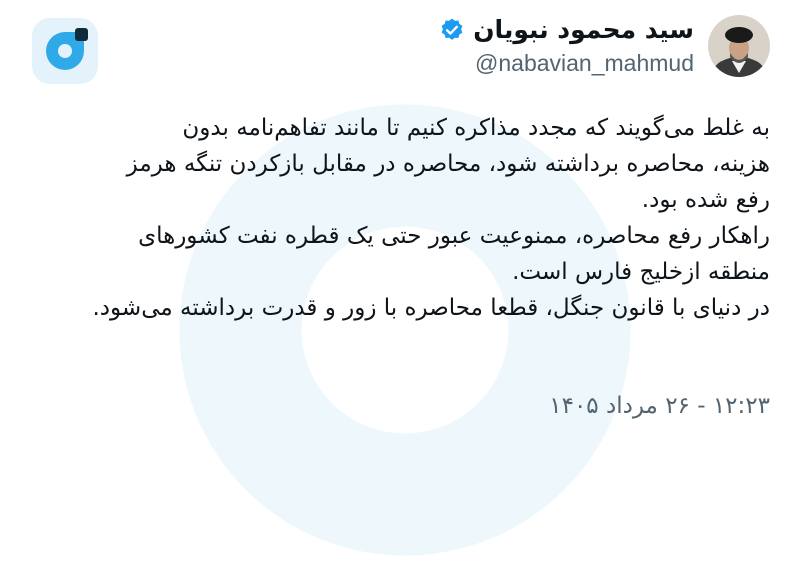  I want to click on tweet-timestamp: ۱۲:۲۳ - ۲۶ مرداد ۱۴۰۵, so click(659, 406).